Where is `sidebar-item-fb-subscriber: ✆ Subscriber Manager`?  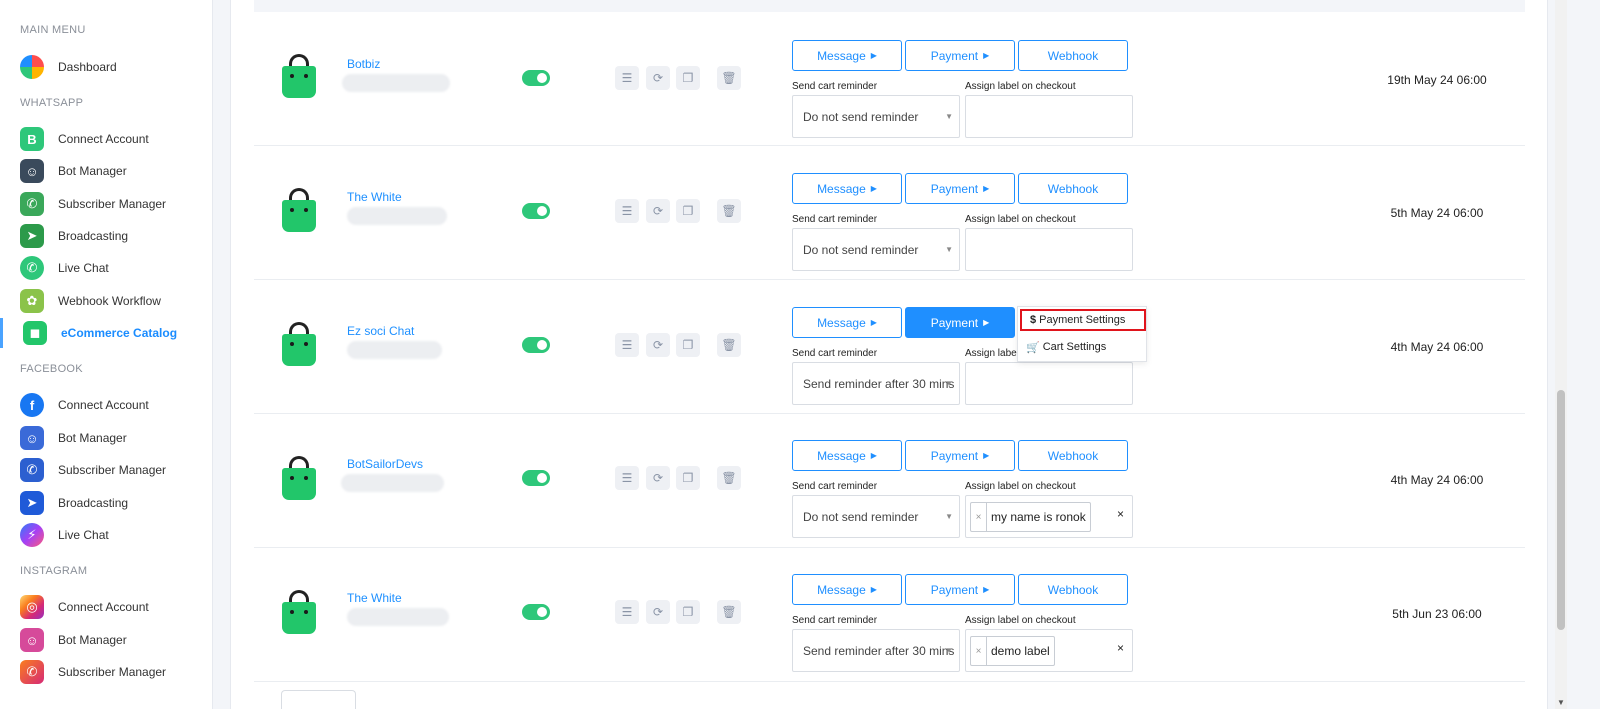 sidebar-item-fb-subscriber: ✆ Subscriber Manager is located at coordinates (106, 470).